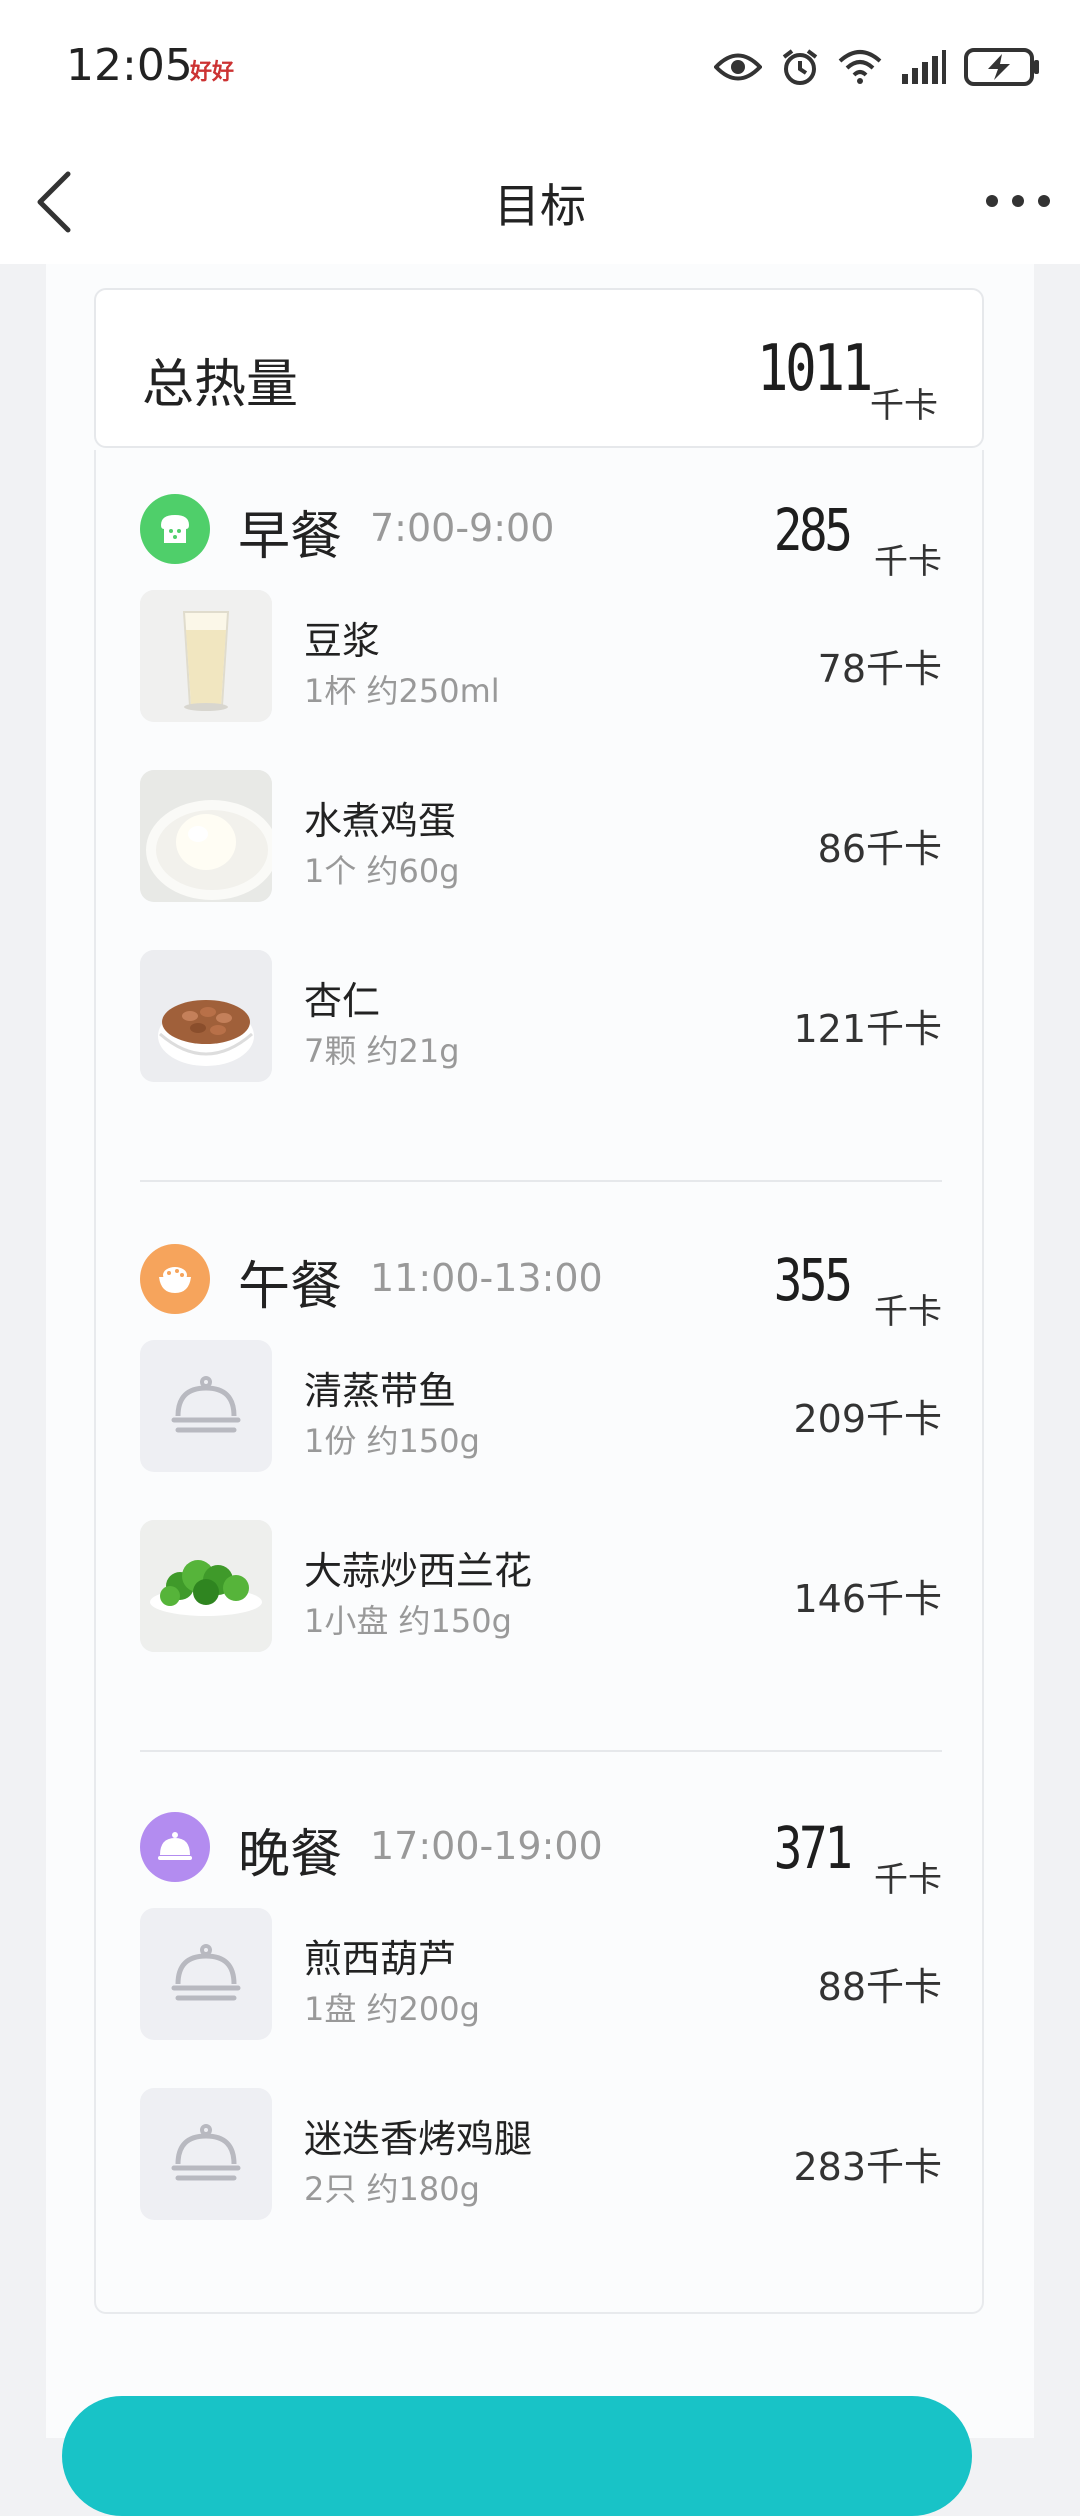 The image size is (1080, 2516). What do you see at coordinates (923, 67) in the screenshot?
I see `signal-icon` at bounding box center [923, 67].